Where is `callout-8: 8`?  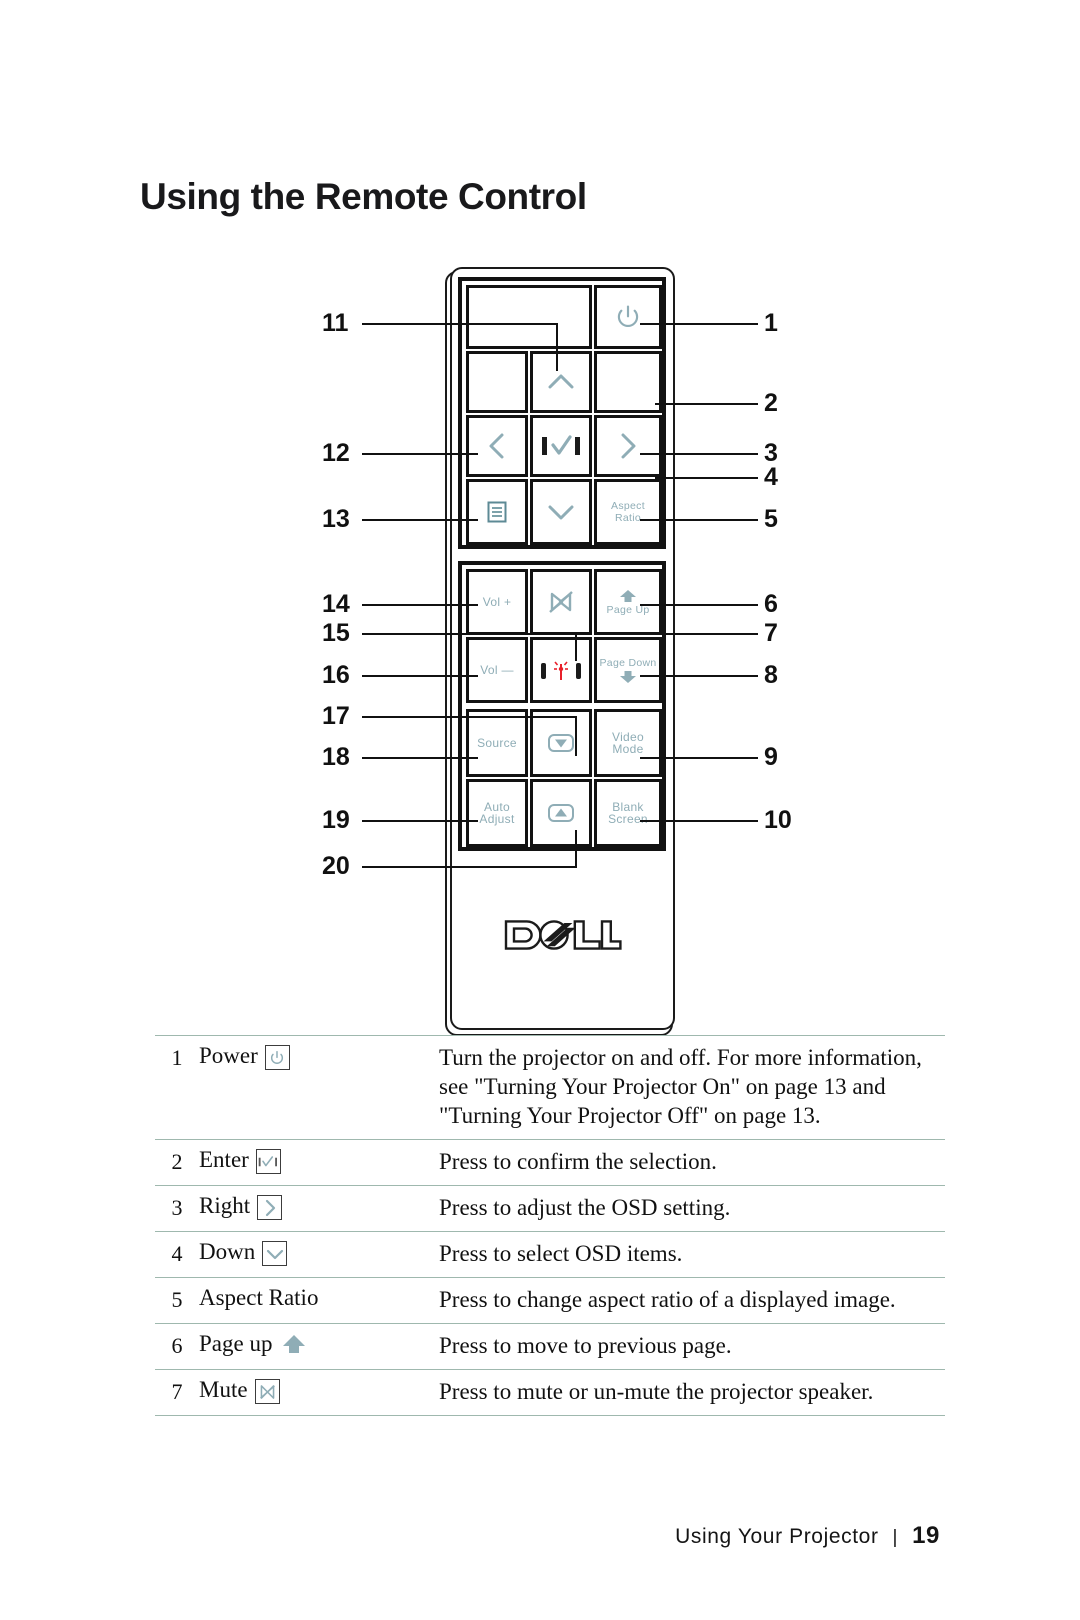
callout-8: 8 is located at coordinates (771, 675).